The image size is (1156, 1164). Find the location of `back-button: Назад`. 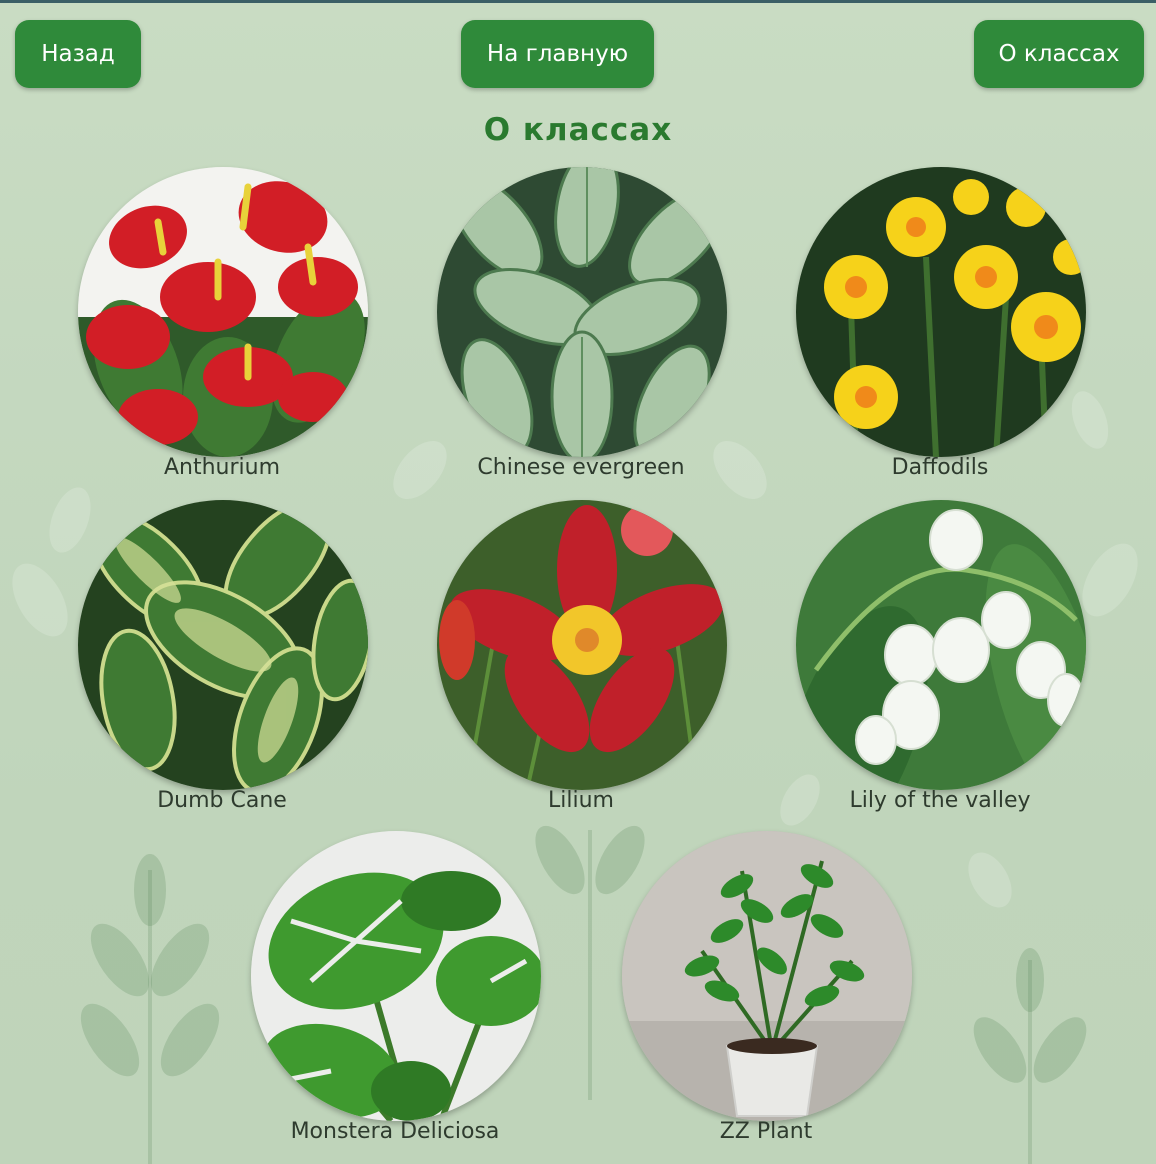

back-button: Назад is located at coordinates (78, 54).